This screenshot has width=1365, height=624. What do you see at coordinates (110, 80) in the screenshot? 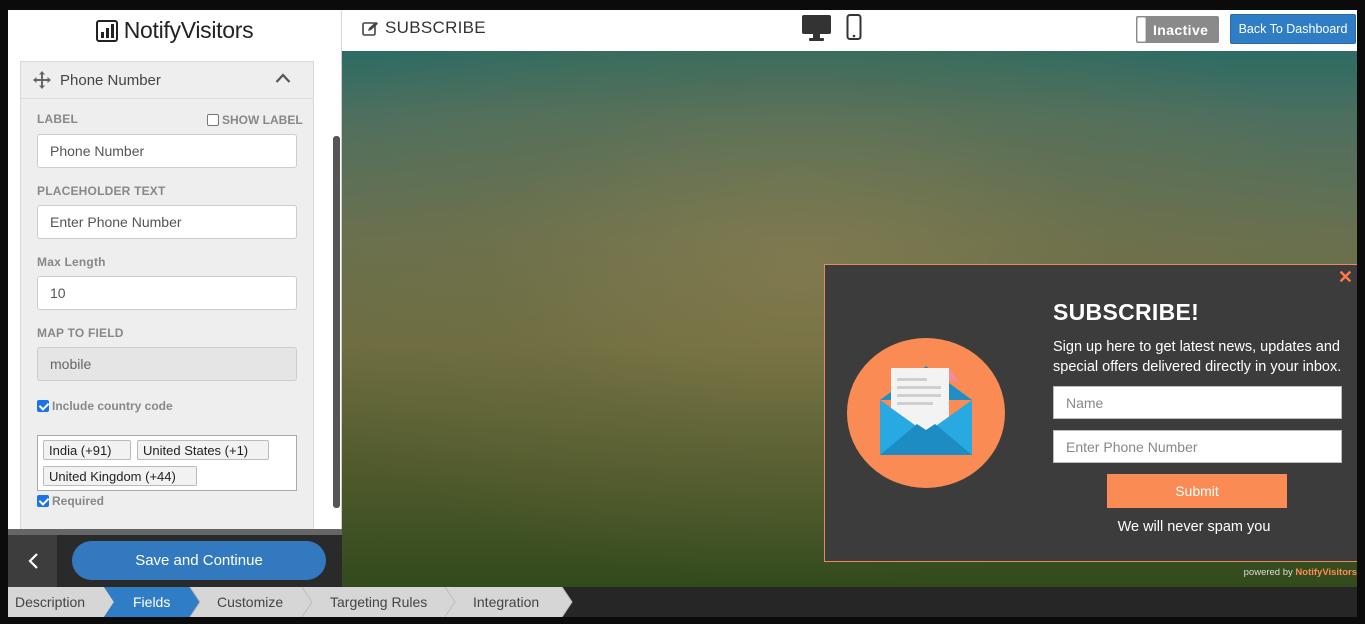
I see `field-card-title: Phone Number` at bounding box center [110, 80].